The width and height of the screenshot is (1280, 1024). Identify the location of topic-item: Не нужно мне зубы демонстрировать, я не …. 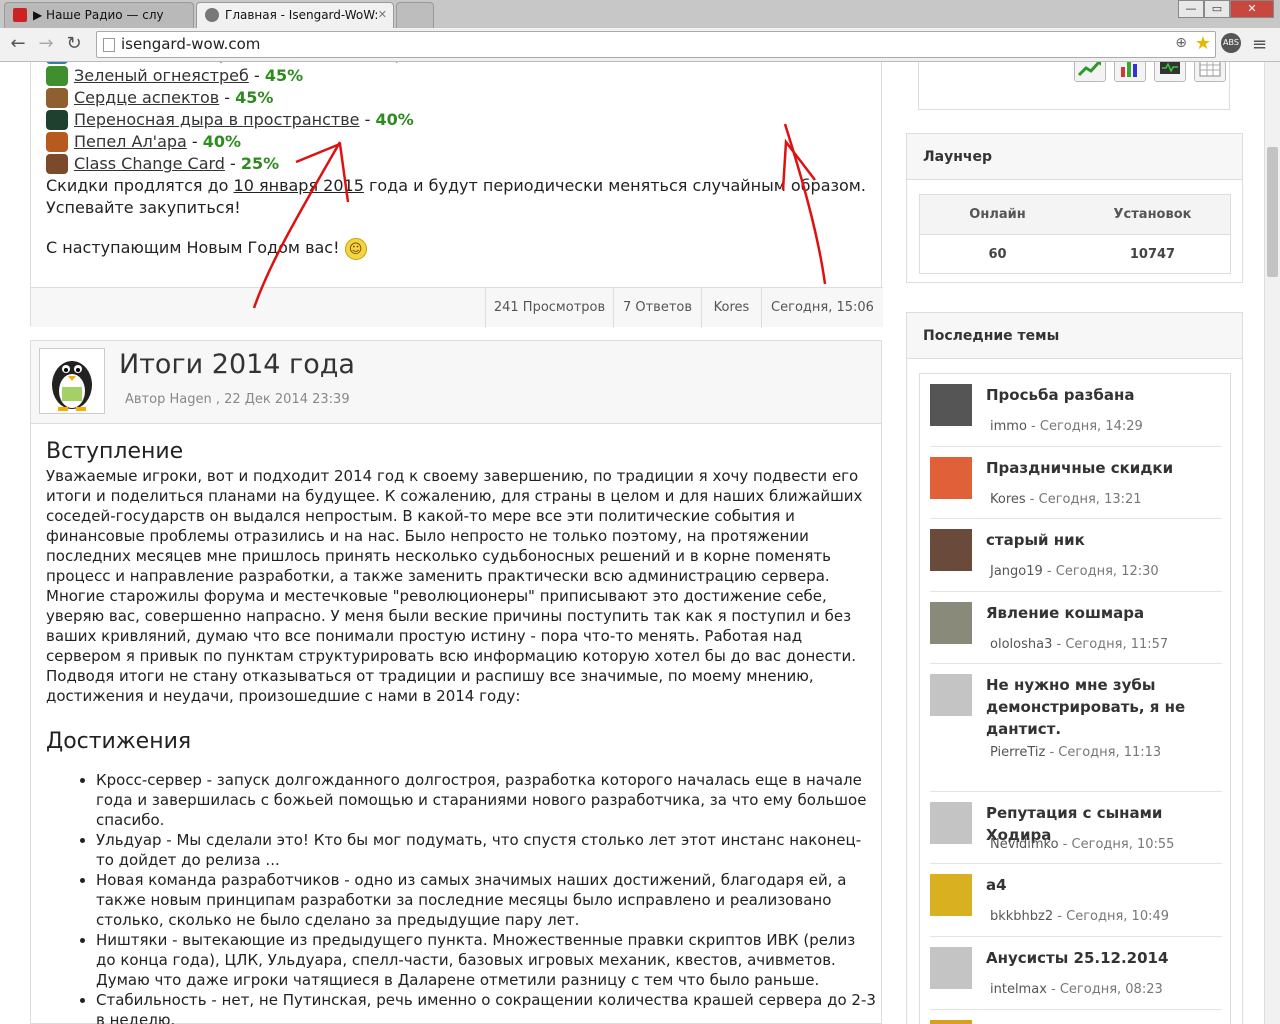
(1076, 728).